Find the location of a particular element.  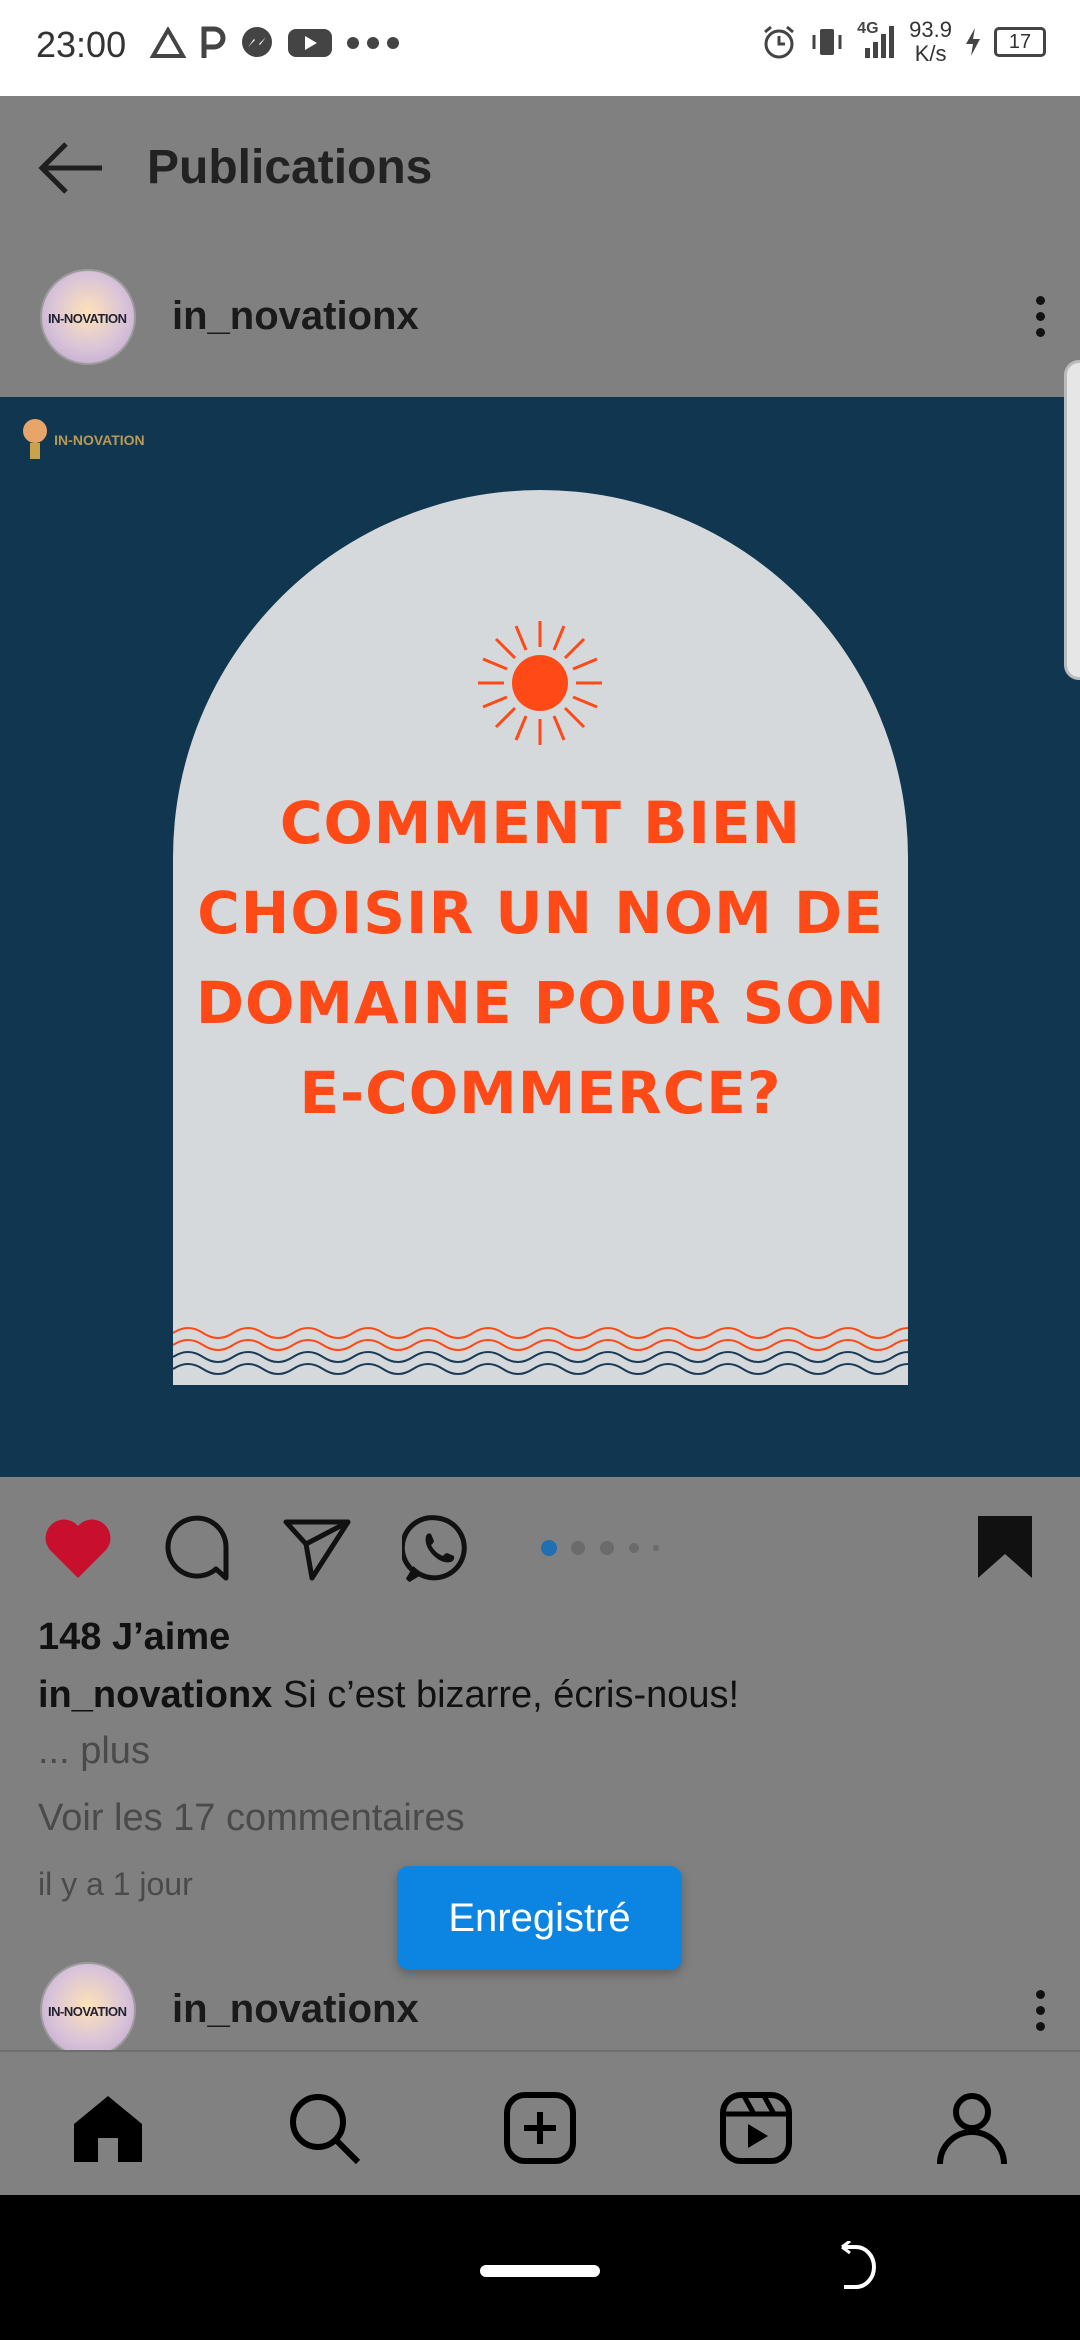

status-bar: 23:00 4G 93.9 K/s 17 is located at coordinates (540, 48).